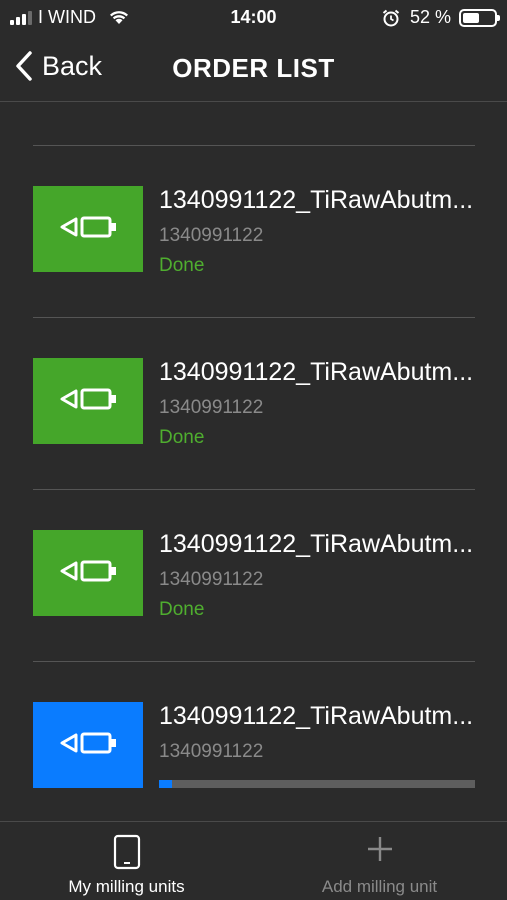 The width and height of the screenshot is (507, 900). What do you see at coordinates (471, 17) in the screenshot?
I see `battery-fill` at bounding box center [471, 17].